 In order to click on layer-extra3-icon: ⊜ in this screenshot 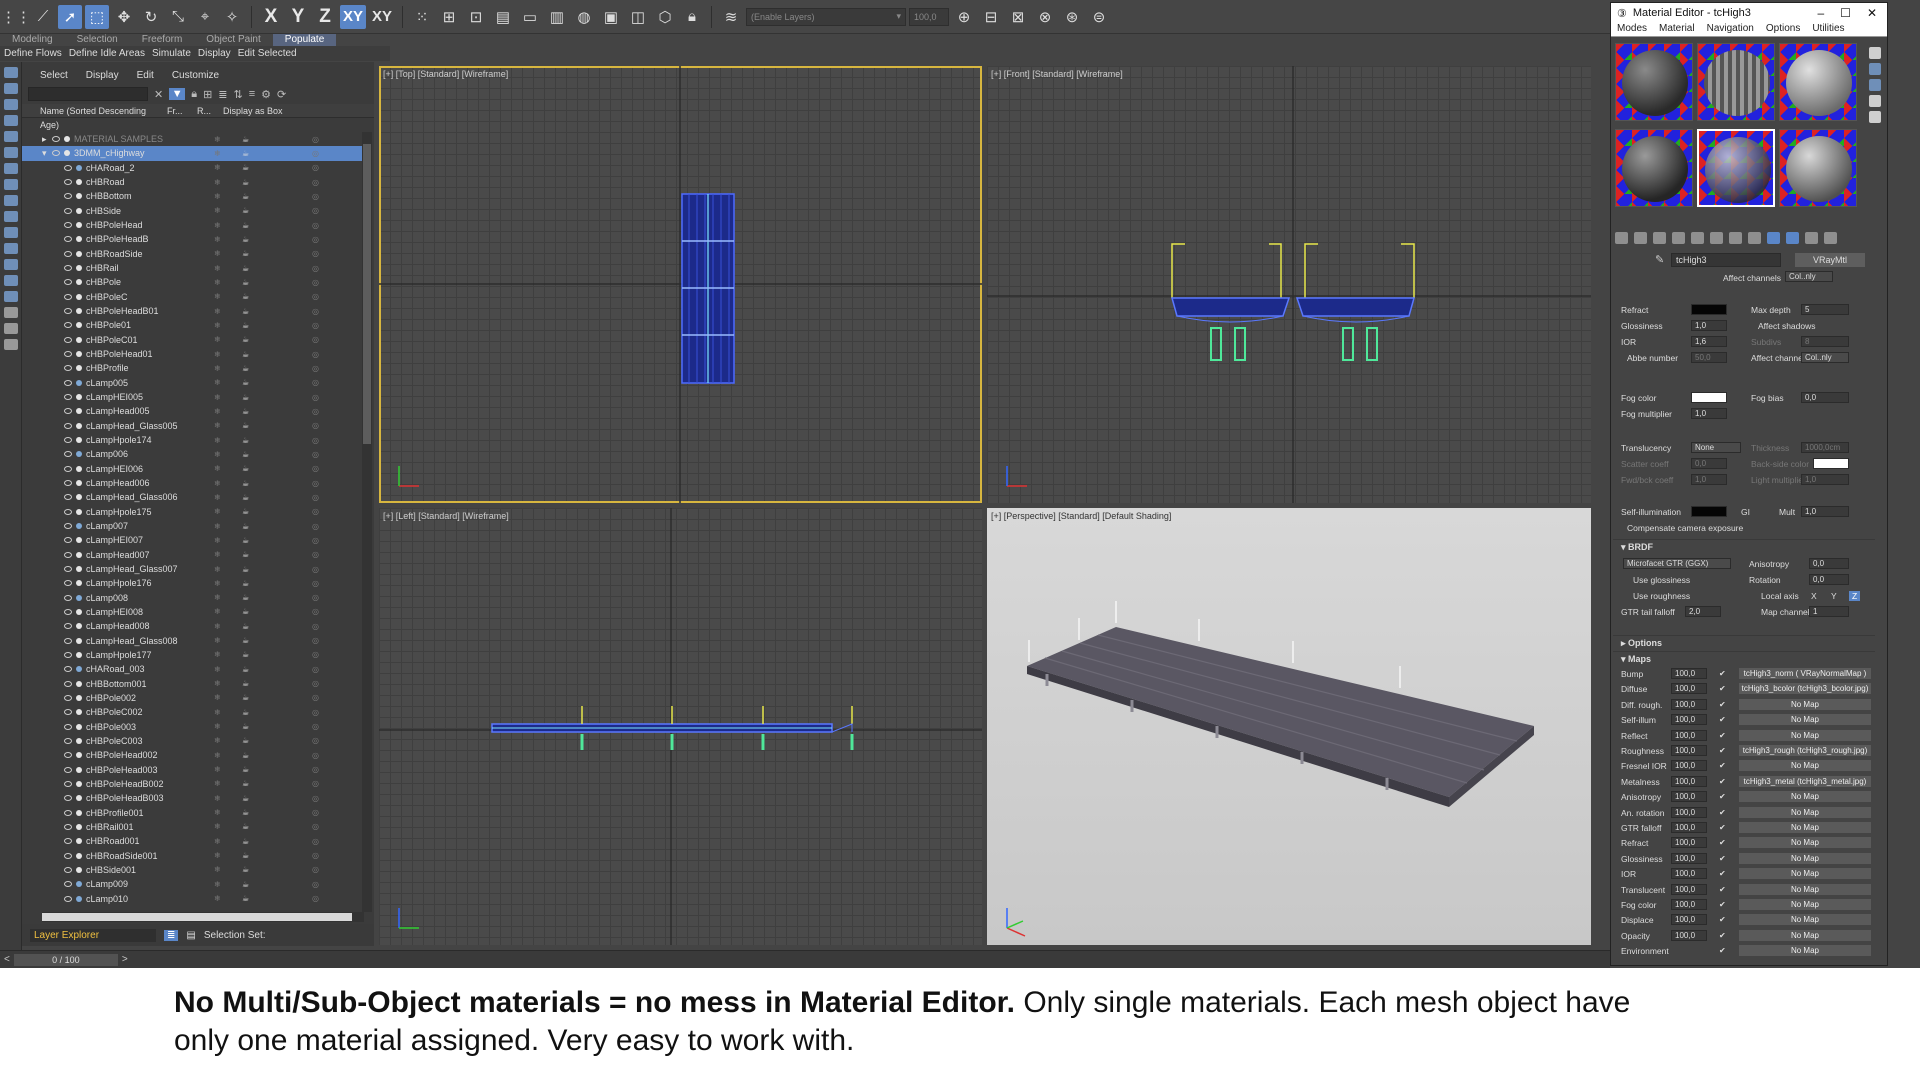, I will do `click(1099, 17)`.